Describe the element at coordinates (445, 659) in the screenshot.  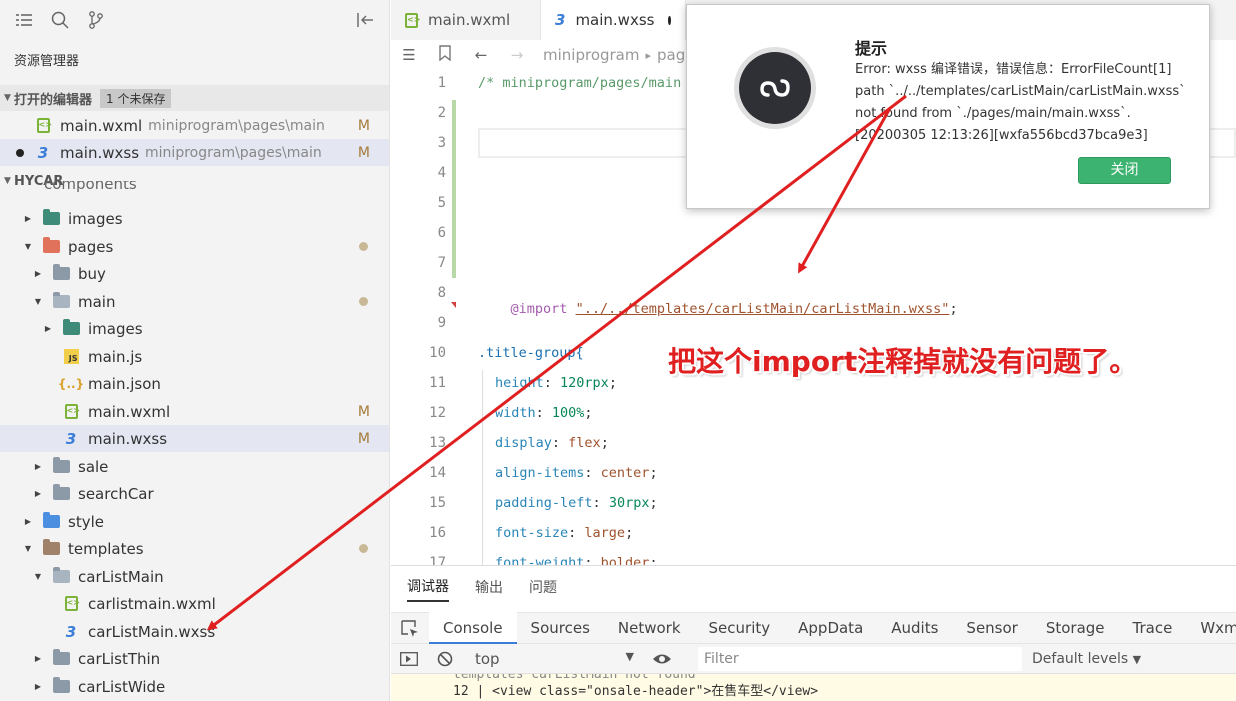
I see `clear-console-icon` at that location.